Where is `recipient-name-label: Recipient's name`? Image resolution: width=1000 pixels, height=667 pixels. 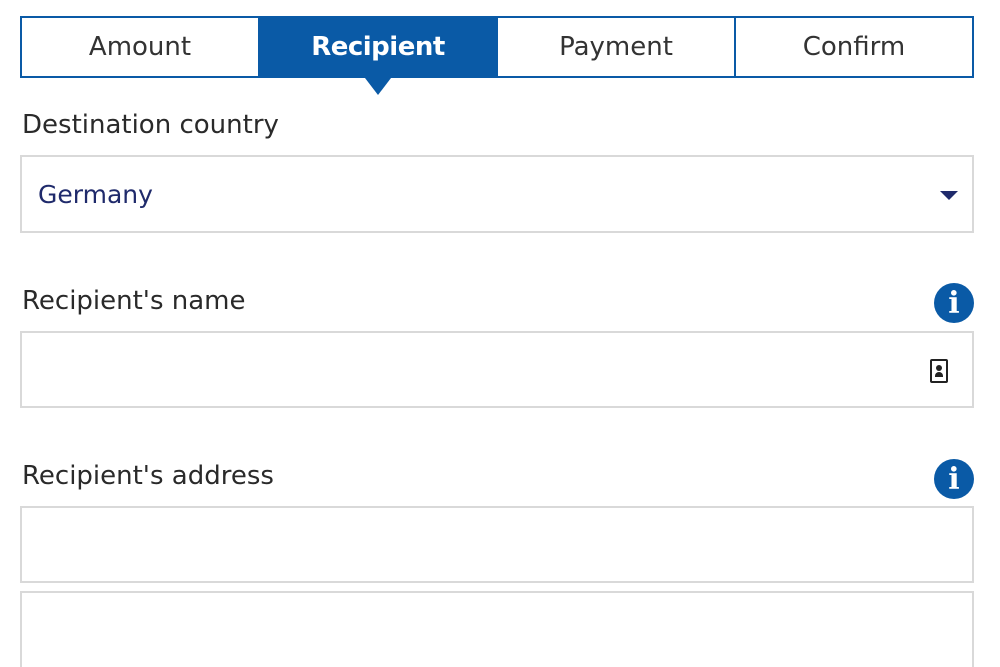 recipient-name-label: Recipient's name is located at coordinates (134, 301).